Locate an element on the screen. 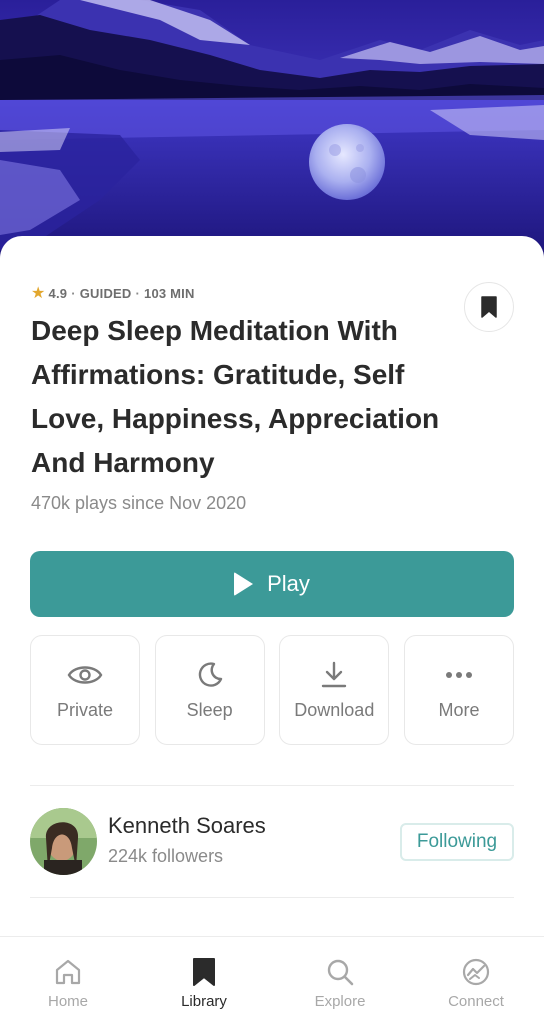 This screenshot has height=1024, width=544. tab-home: Home is located at coordinates (68, 980).